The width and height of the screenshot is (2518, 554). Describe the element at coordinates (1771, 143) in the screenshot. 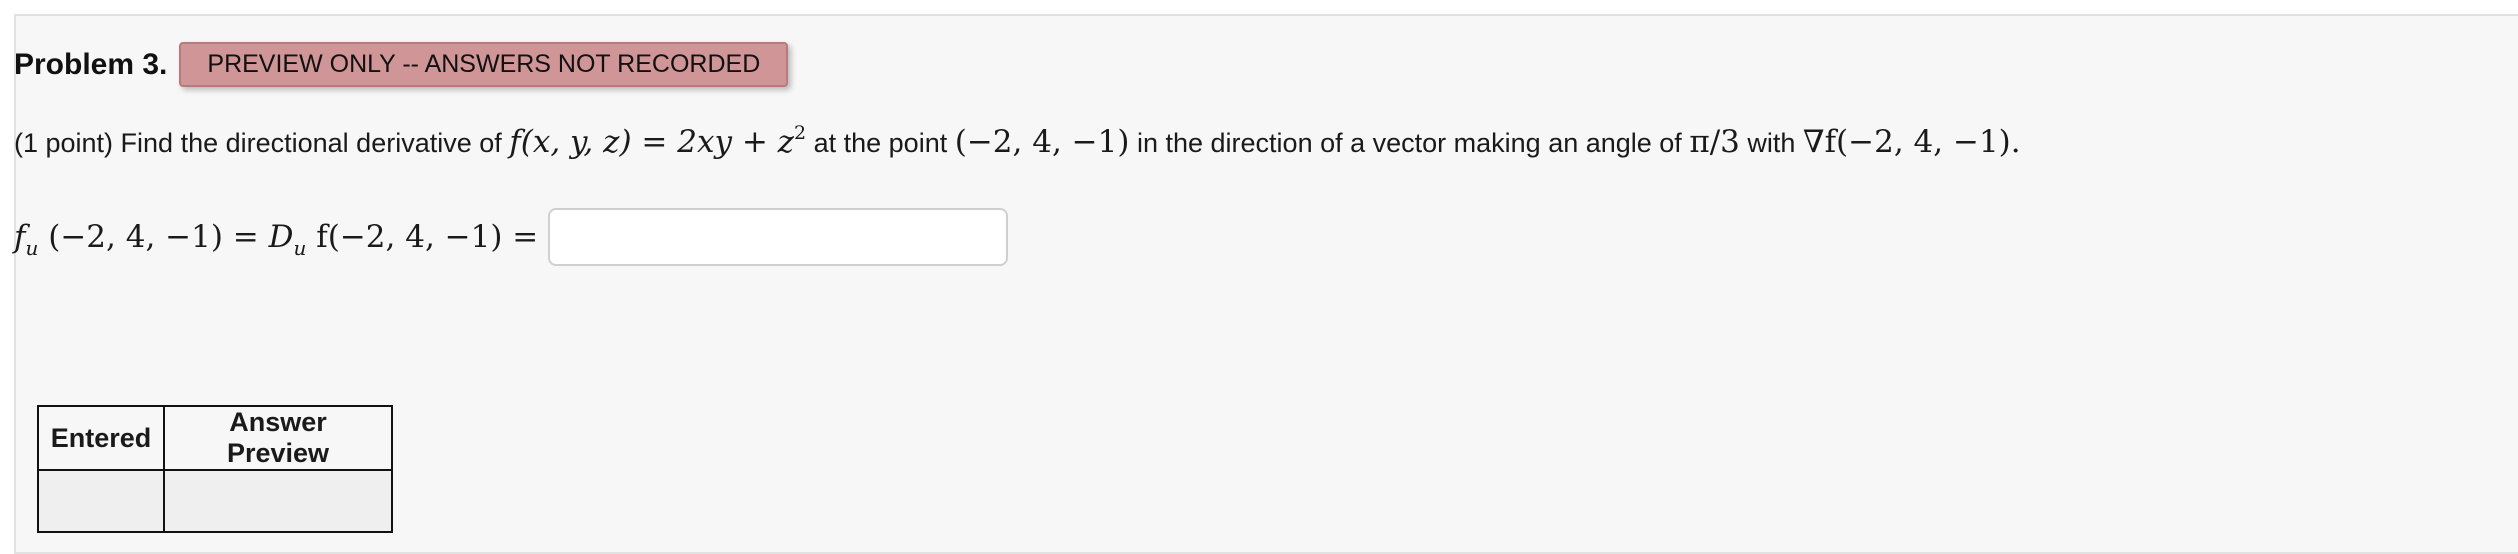

I see `statement-with: with` at that location.